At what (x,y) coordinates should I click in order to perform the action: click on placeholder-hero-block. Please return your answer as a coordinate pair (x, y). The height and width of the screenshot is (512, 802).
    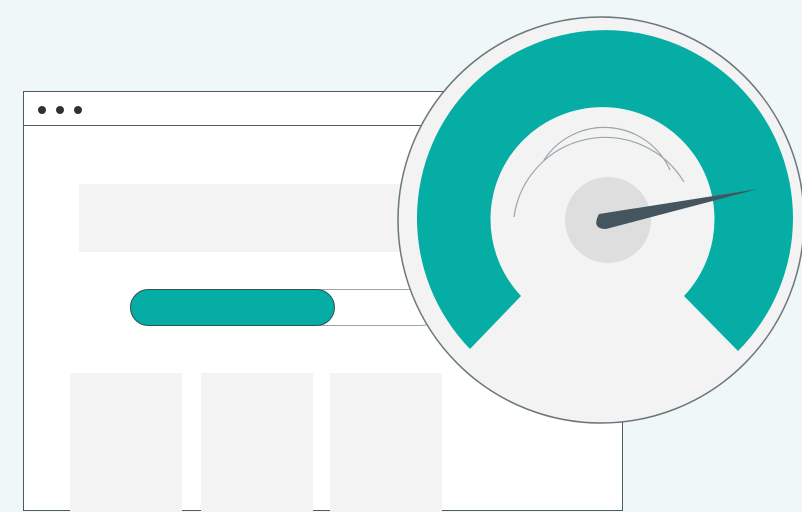
    Looking at the image, I should click on (259, 218).